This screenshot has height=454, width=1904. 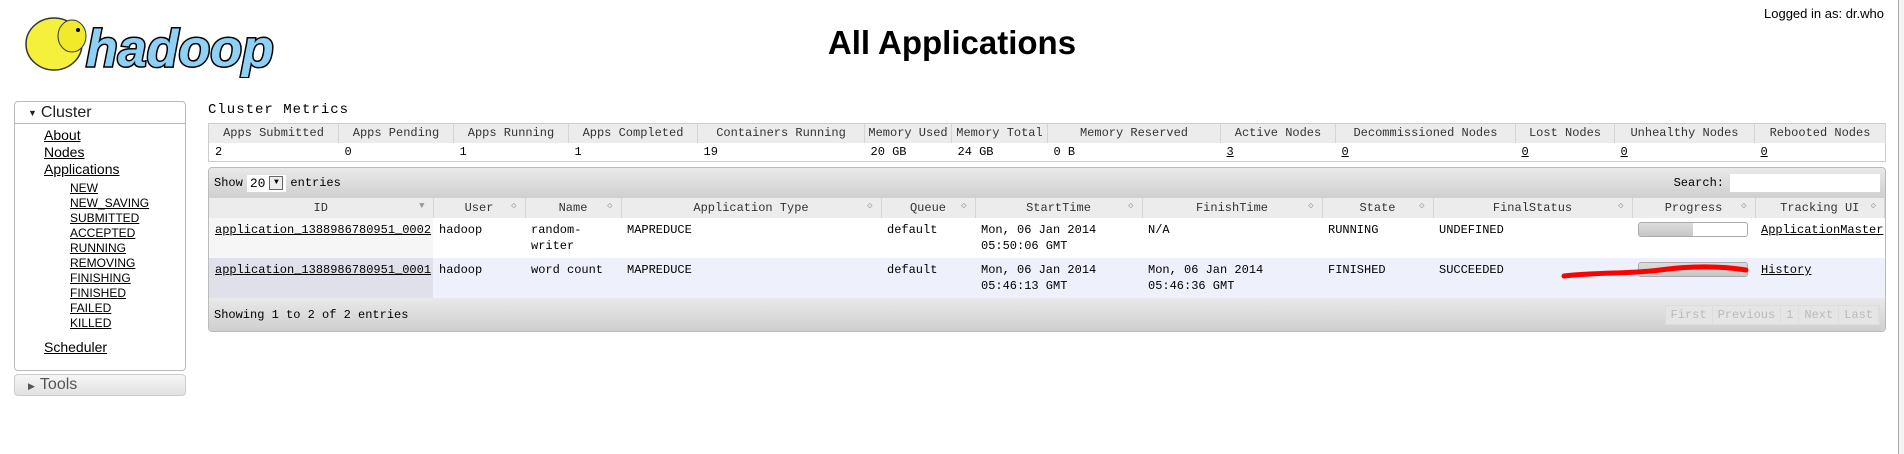 I want to click on nav-state-submitted: SUBMITTED, so click(x=127, y=218).